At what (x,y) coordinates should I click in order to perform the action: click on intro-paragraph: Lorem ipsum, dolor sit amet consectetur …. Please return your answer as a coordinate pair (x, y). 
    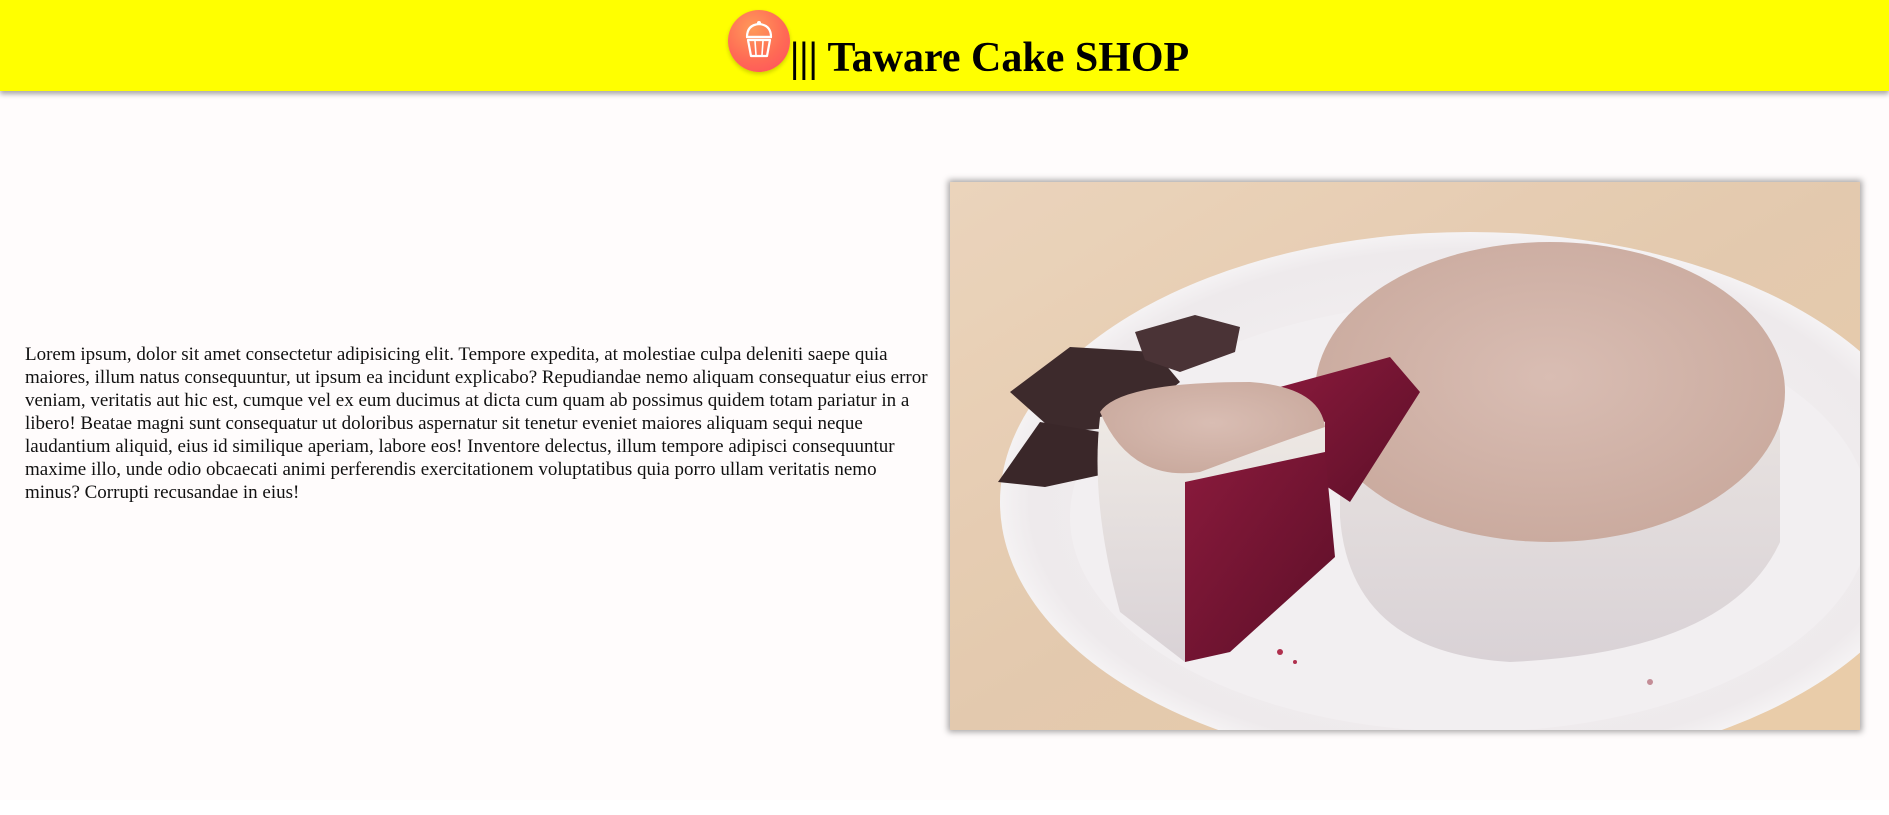
    Looking at the image, I should click on (476, 423).